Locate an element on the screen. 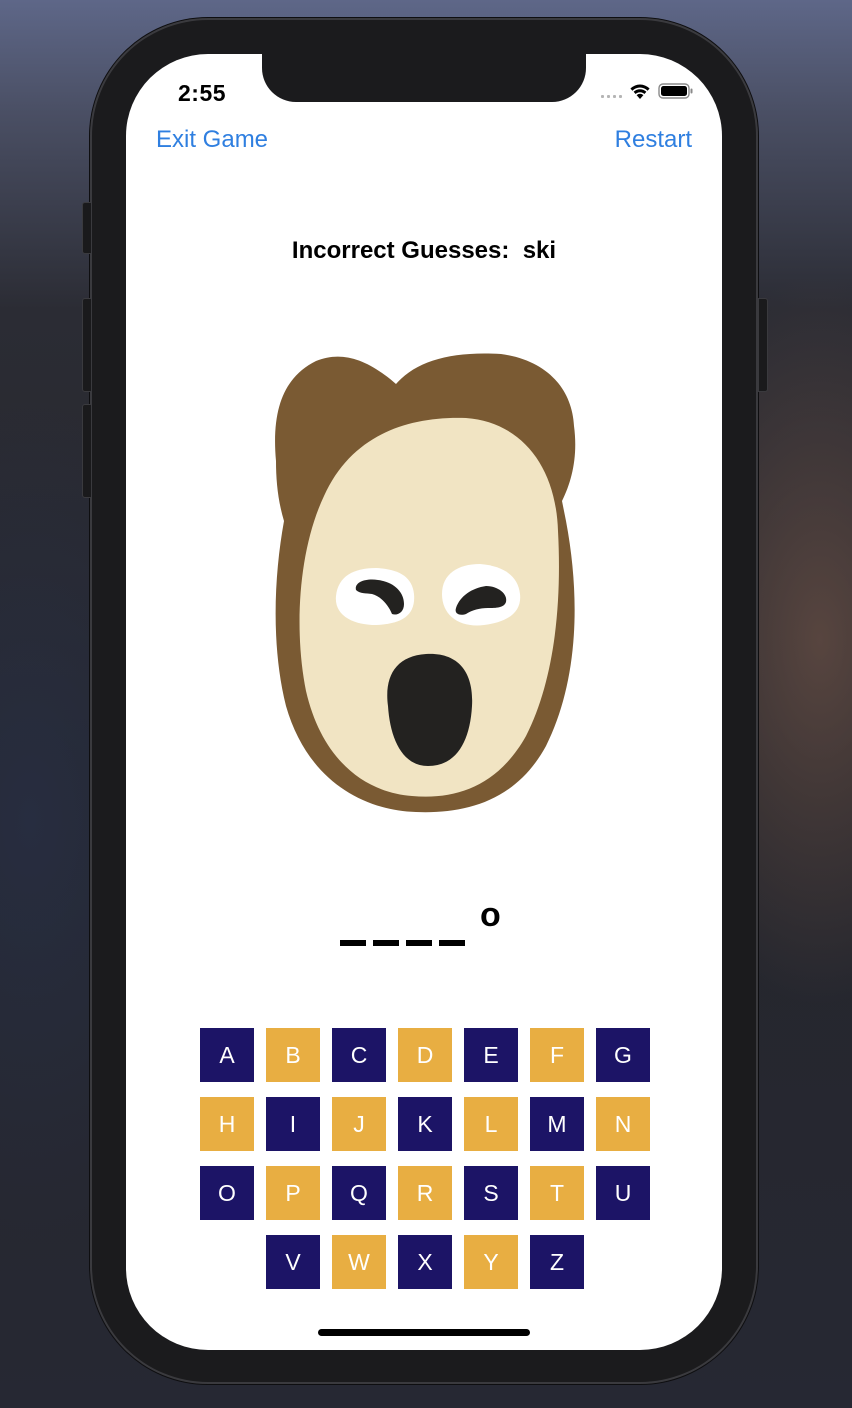 This screenshot has width=852, height=1408. key-l: L is located at coordinates (491, 1124).